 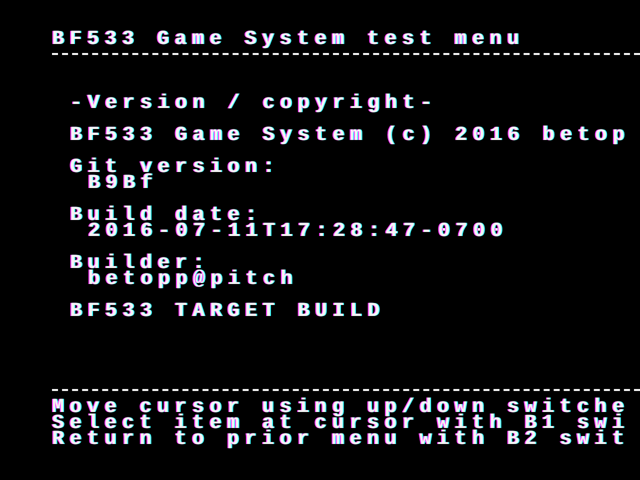 What do you see at coordinates (166, 216) in the screenshot?
I see `field-label: Build date:` at bounding box center [166, 216].